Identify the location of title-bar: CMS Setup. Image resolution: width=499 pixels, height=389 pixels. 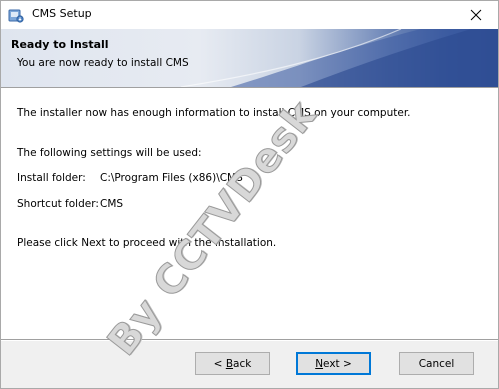
(249, 15).